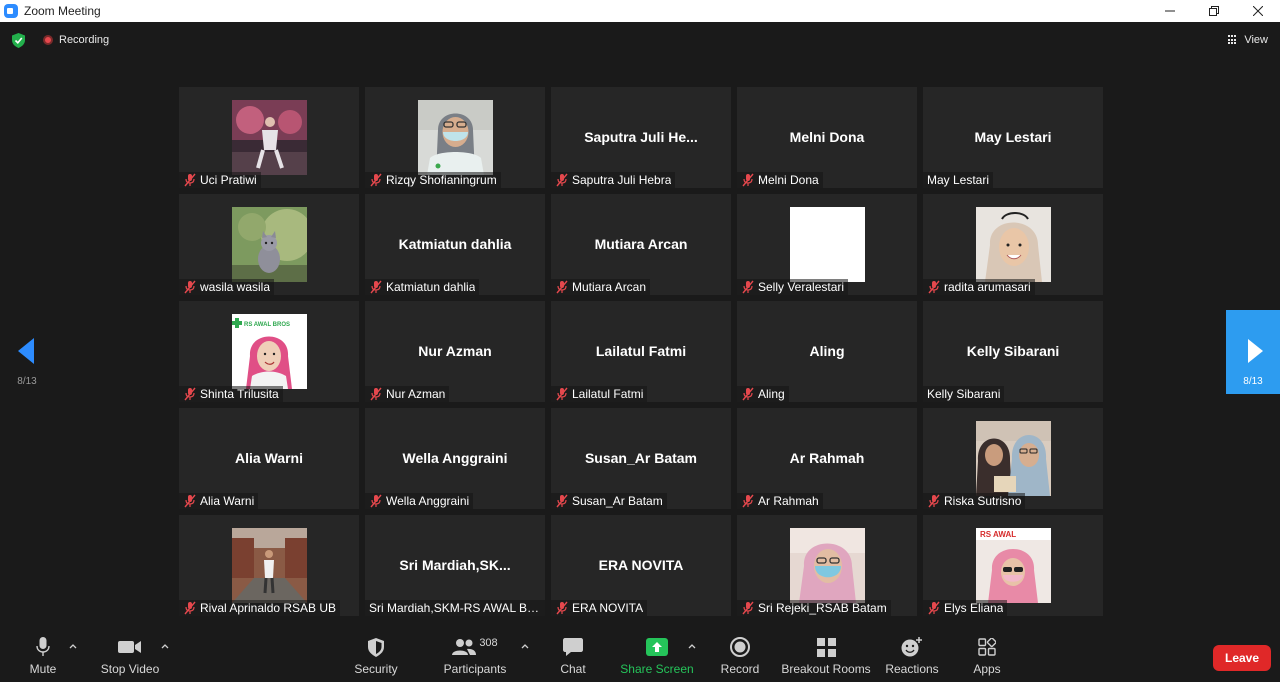  What do you see at coordinates (1255, 351) in the screenshot?
I see `arrow-right-icon` at bounding box center [1255, 351].